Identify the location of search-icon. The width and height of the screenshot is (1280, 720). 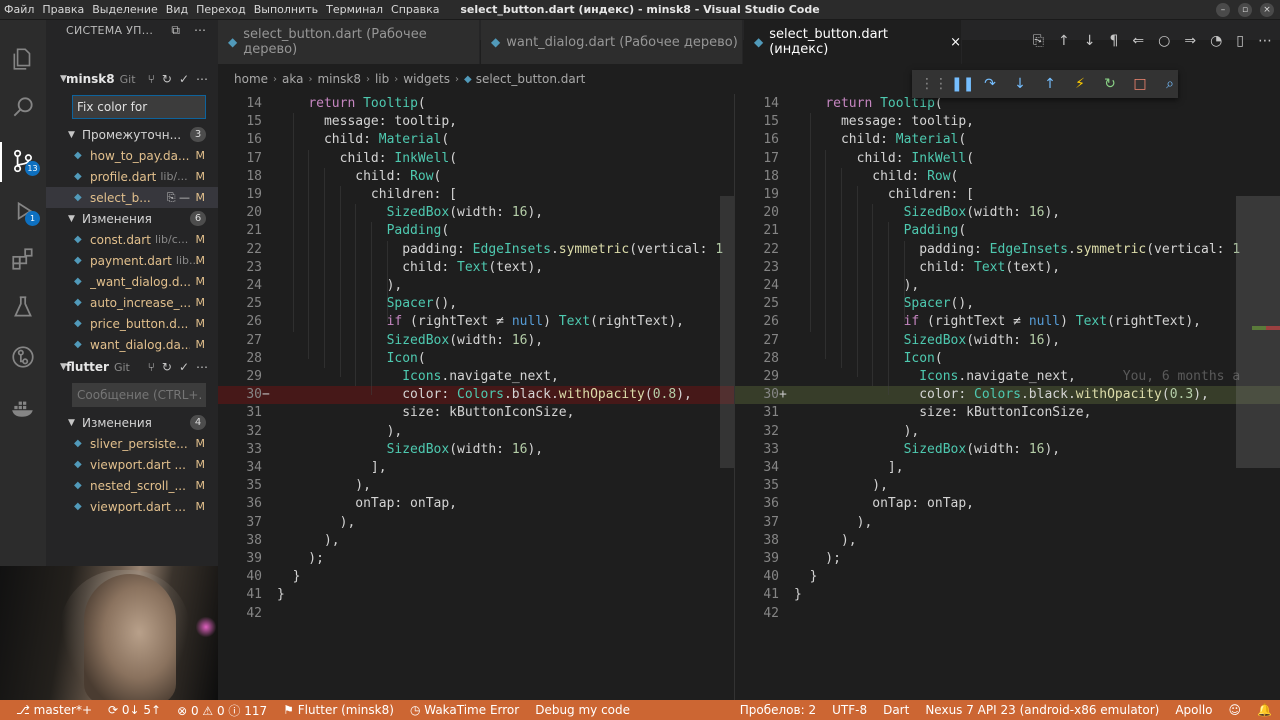
(23, 107).